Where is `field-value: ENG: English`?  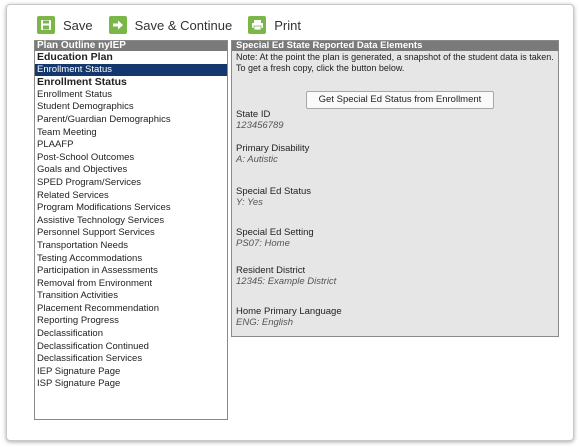 field-value: ENG: English is located at coordinates (265, 322).